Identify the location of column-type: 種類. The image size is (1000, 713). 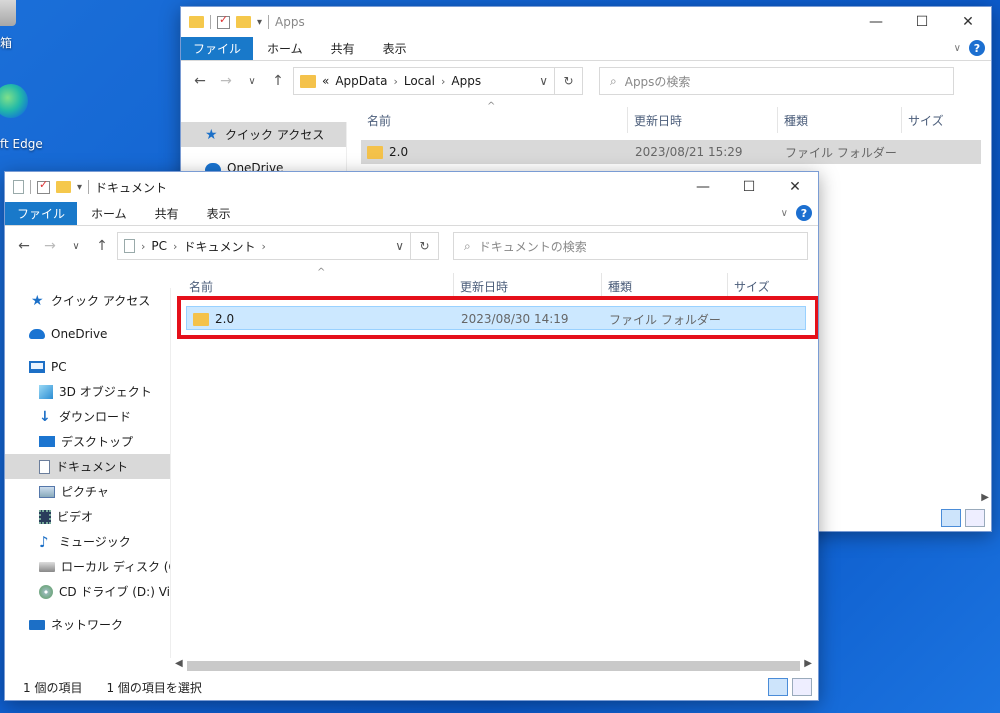
(792, 120).